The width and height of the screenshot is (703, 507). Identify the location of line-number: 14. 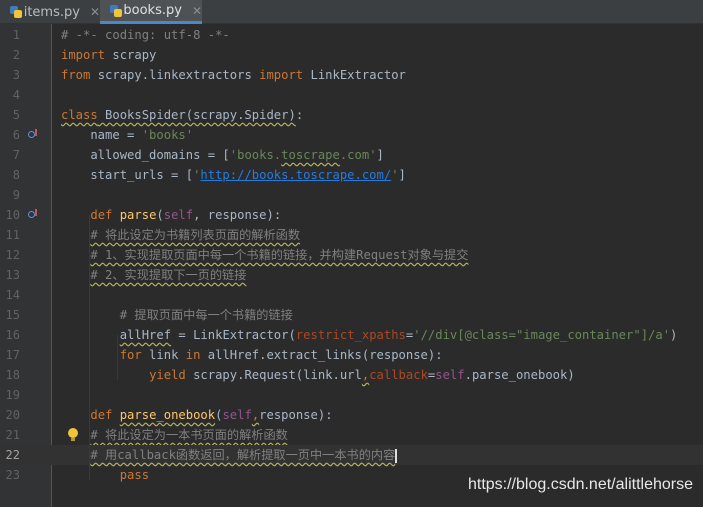
(12, 295).